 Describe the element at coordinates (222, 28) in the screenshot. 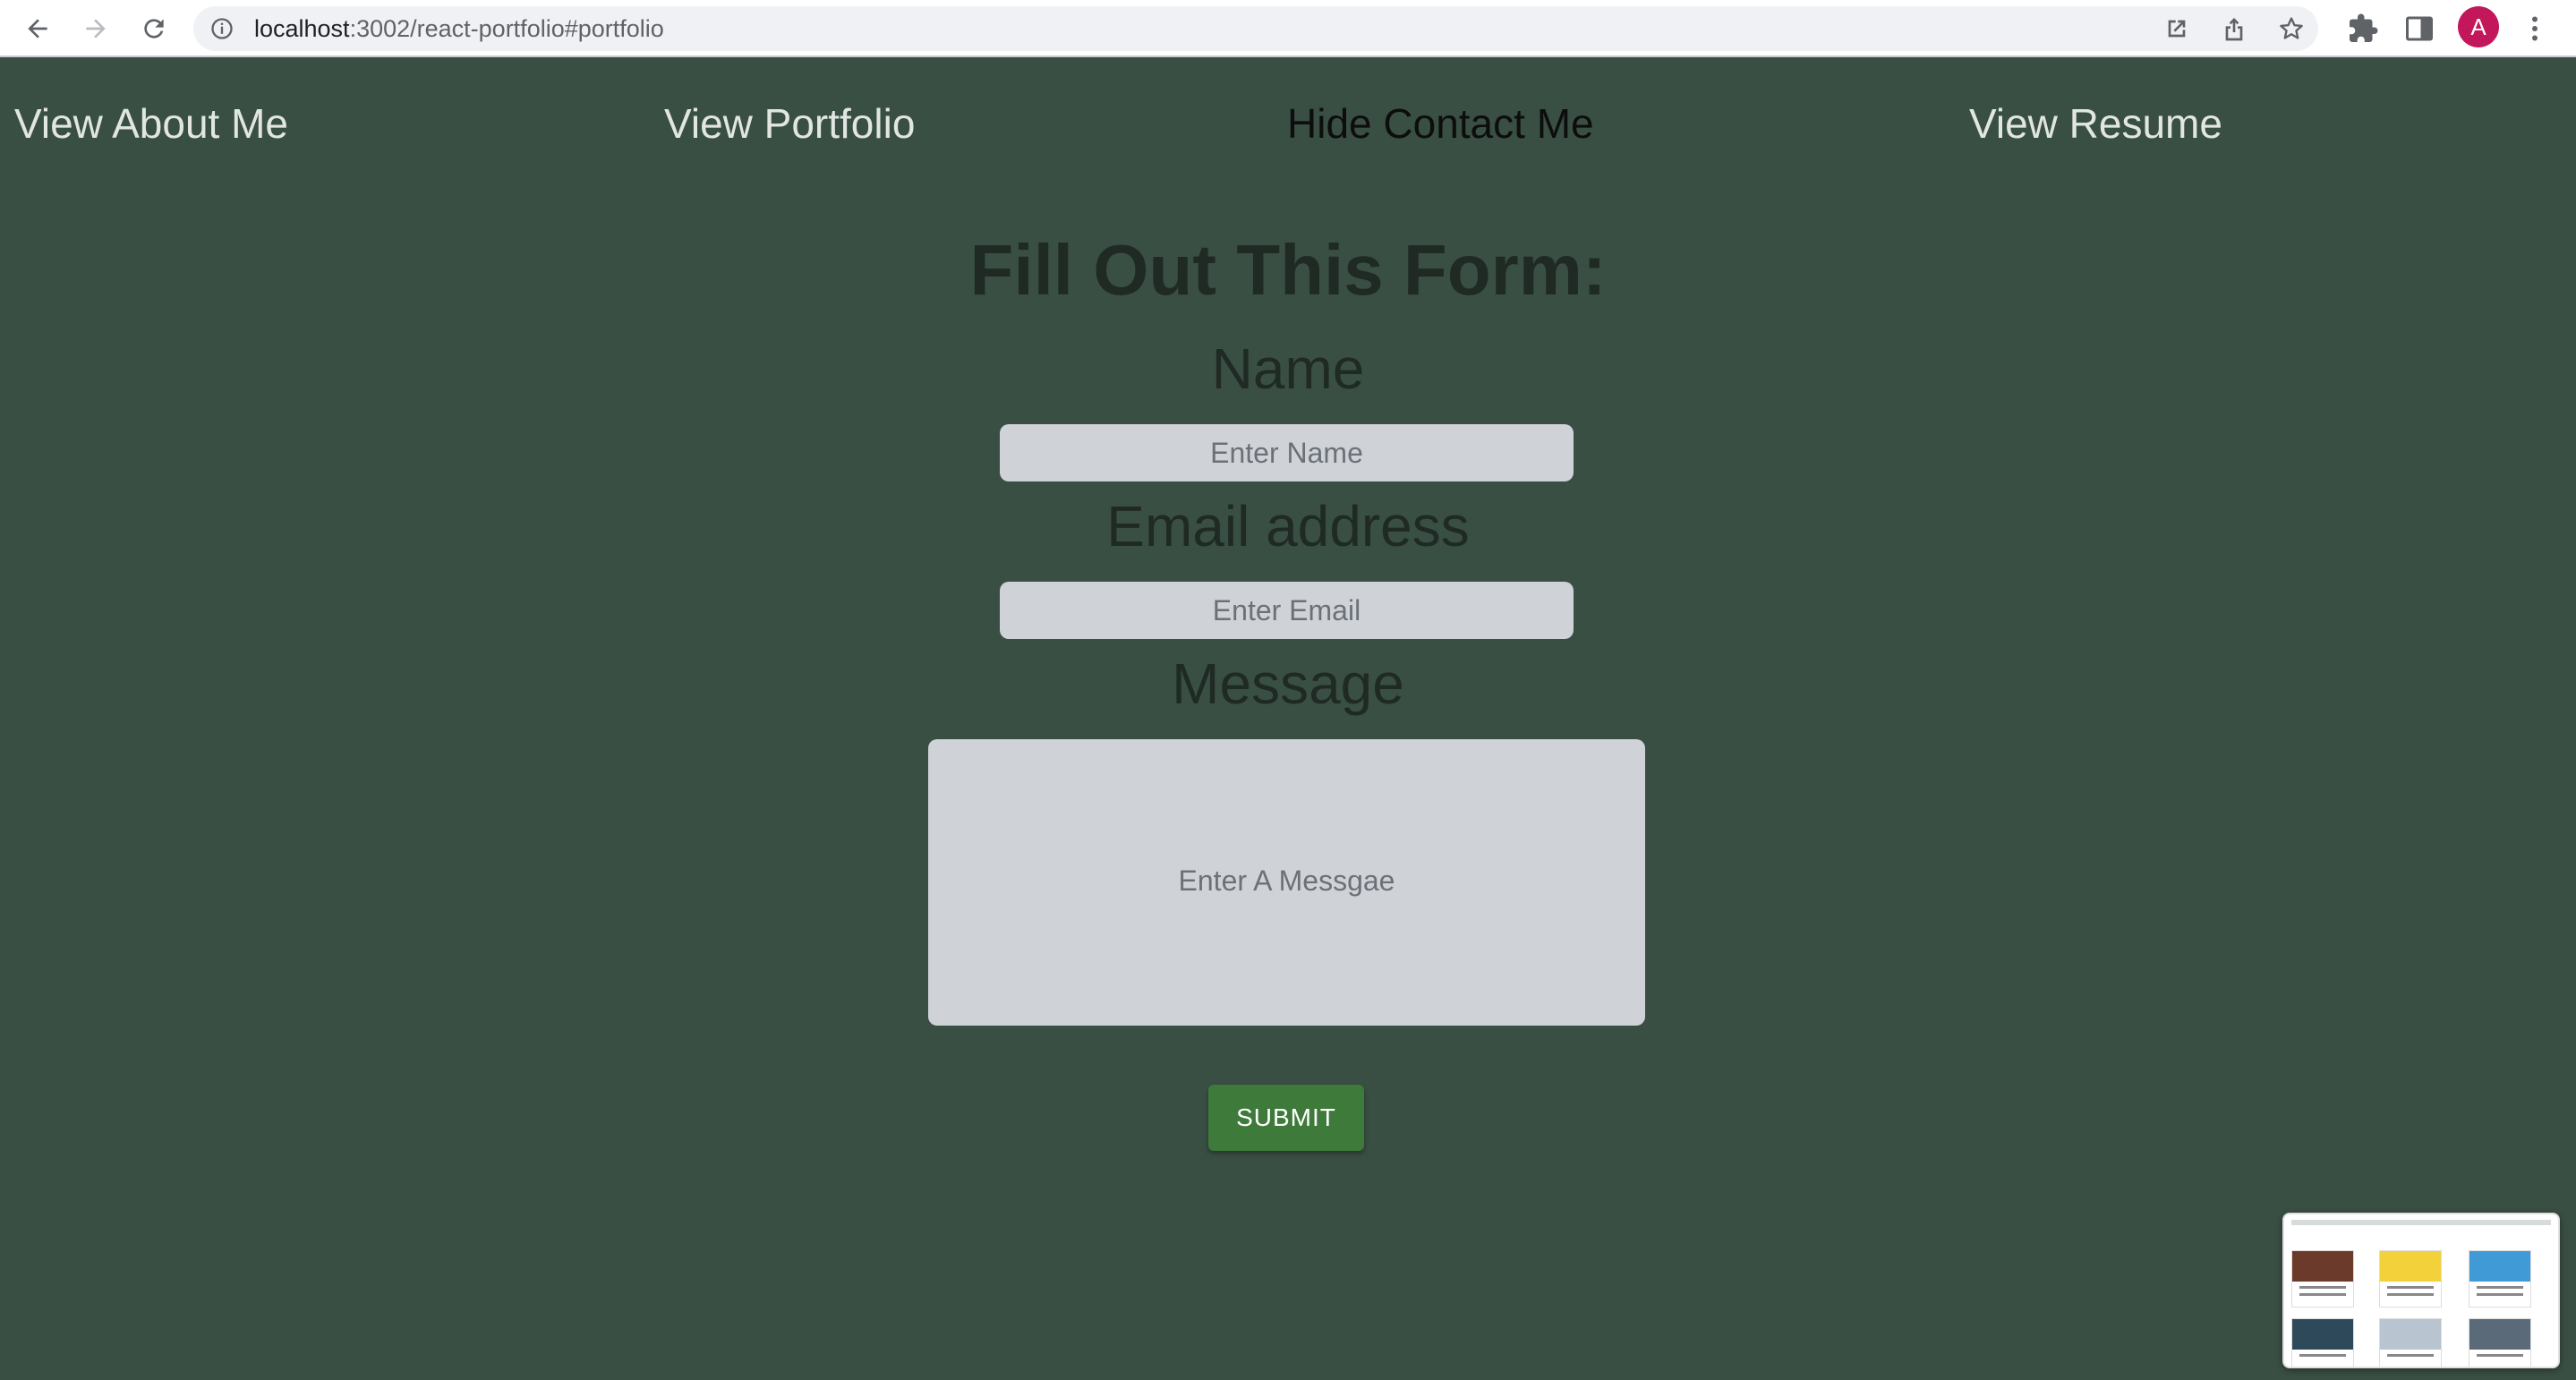

I see `info-icon` at that location.